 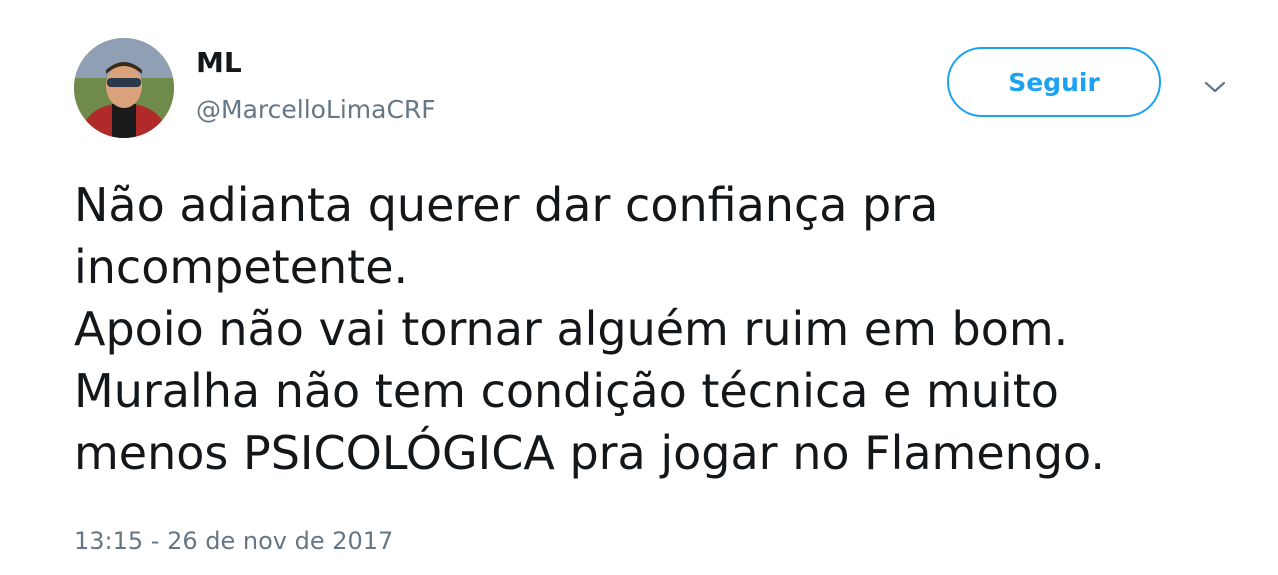 I want to click on avatar, so click(x=124, y=88).